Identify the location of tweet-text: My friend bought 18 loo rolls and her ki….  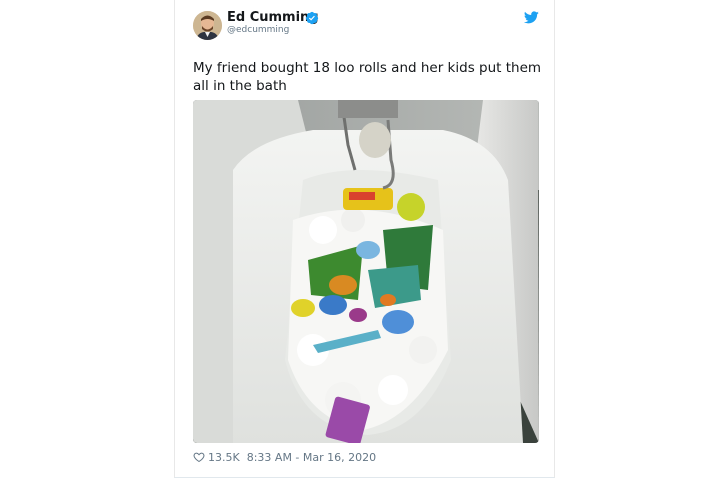
(367, 77).